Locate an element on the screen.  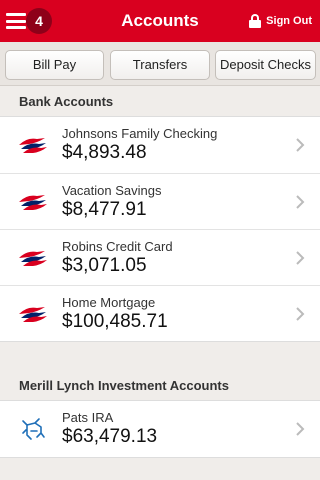
account-name: Pats IRA is located at coordinates (88, 417).